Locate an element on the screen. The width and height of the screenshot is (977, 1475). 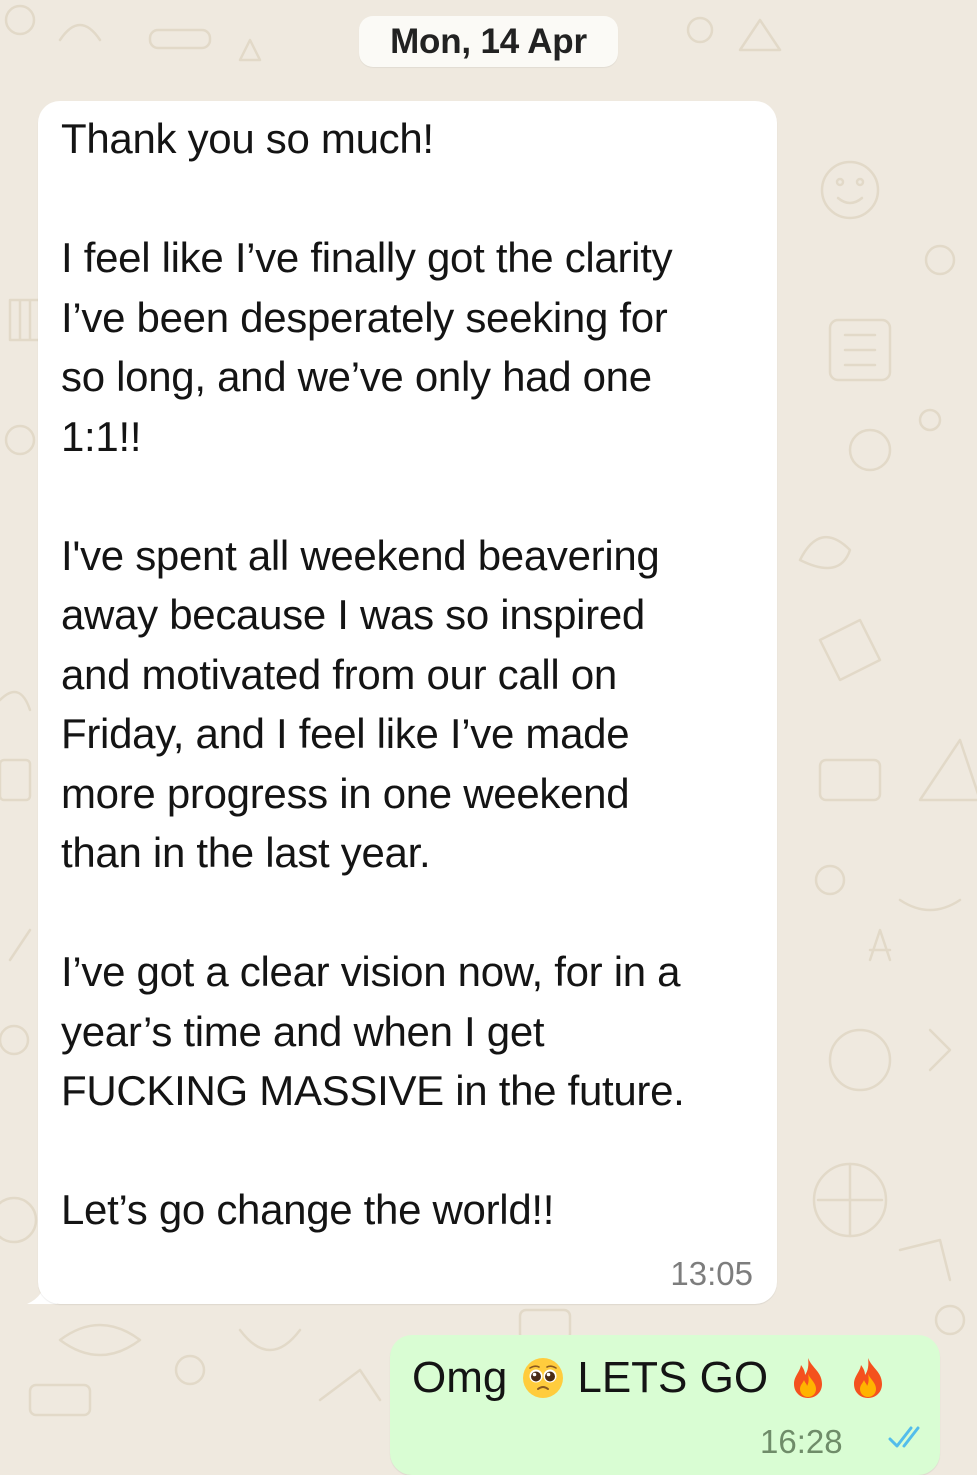
outgoing-message-text: Omg LETS GO is located at coordinates (654, 1378).